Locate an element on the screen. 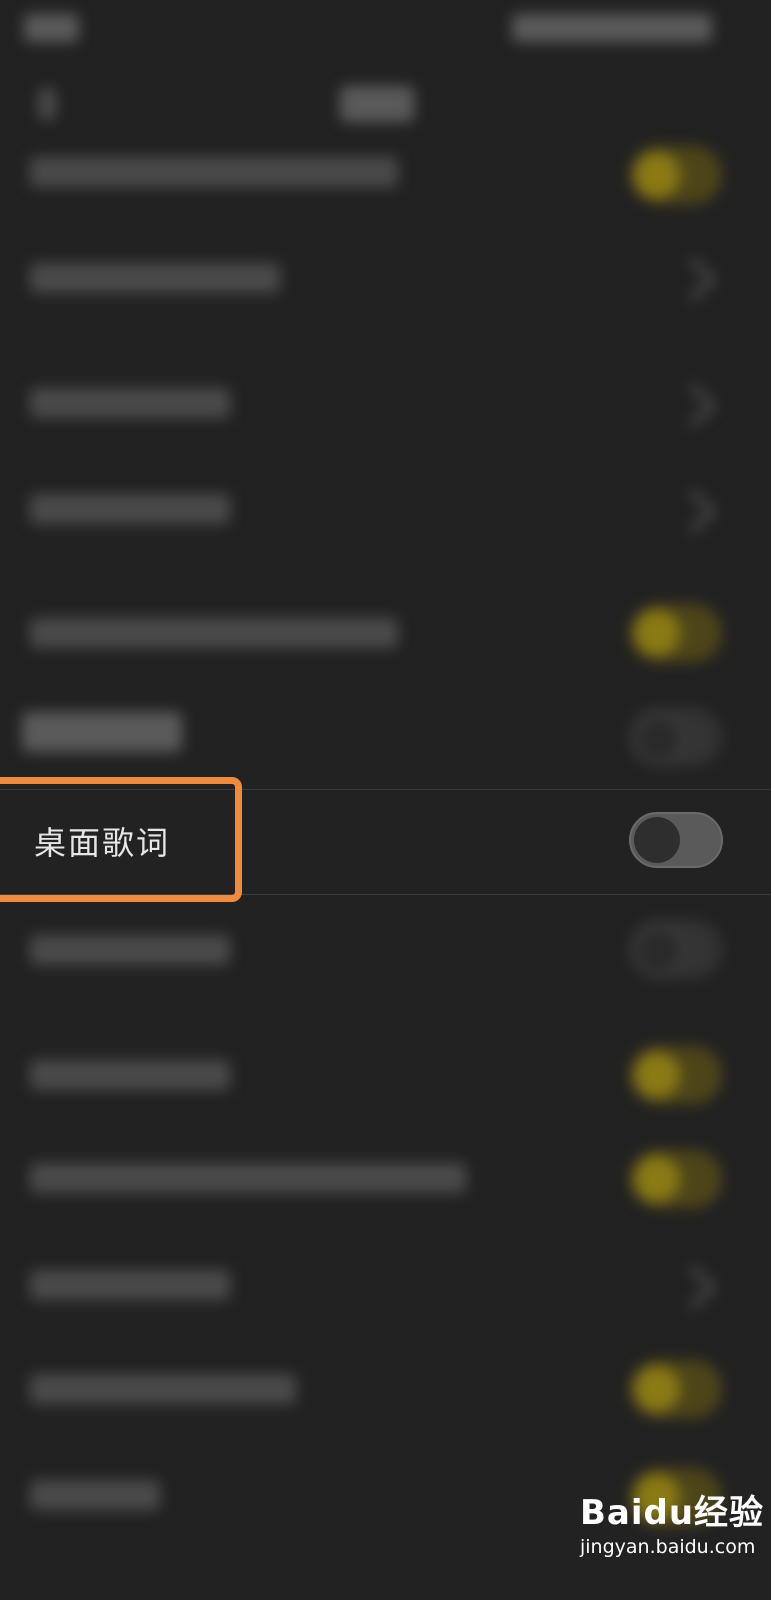 Image resolution: width=771 pixels, height=1600 pixels. setting-row-3-label is located at coordinates (130, 403).